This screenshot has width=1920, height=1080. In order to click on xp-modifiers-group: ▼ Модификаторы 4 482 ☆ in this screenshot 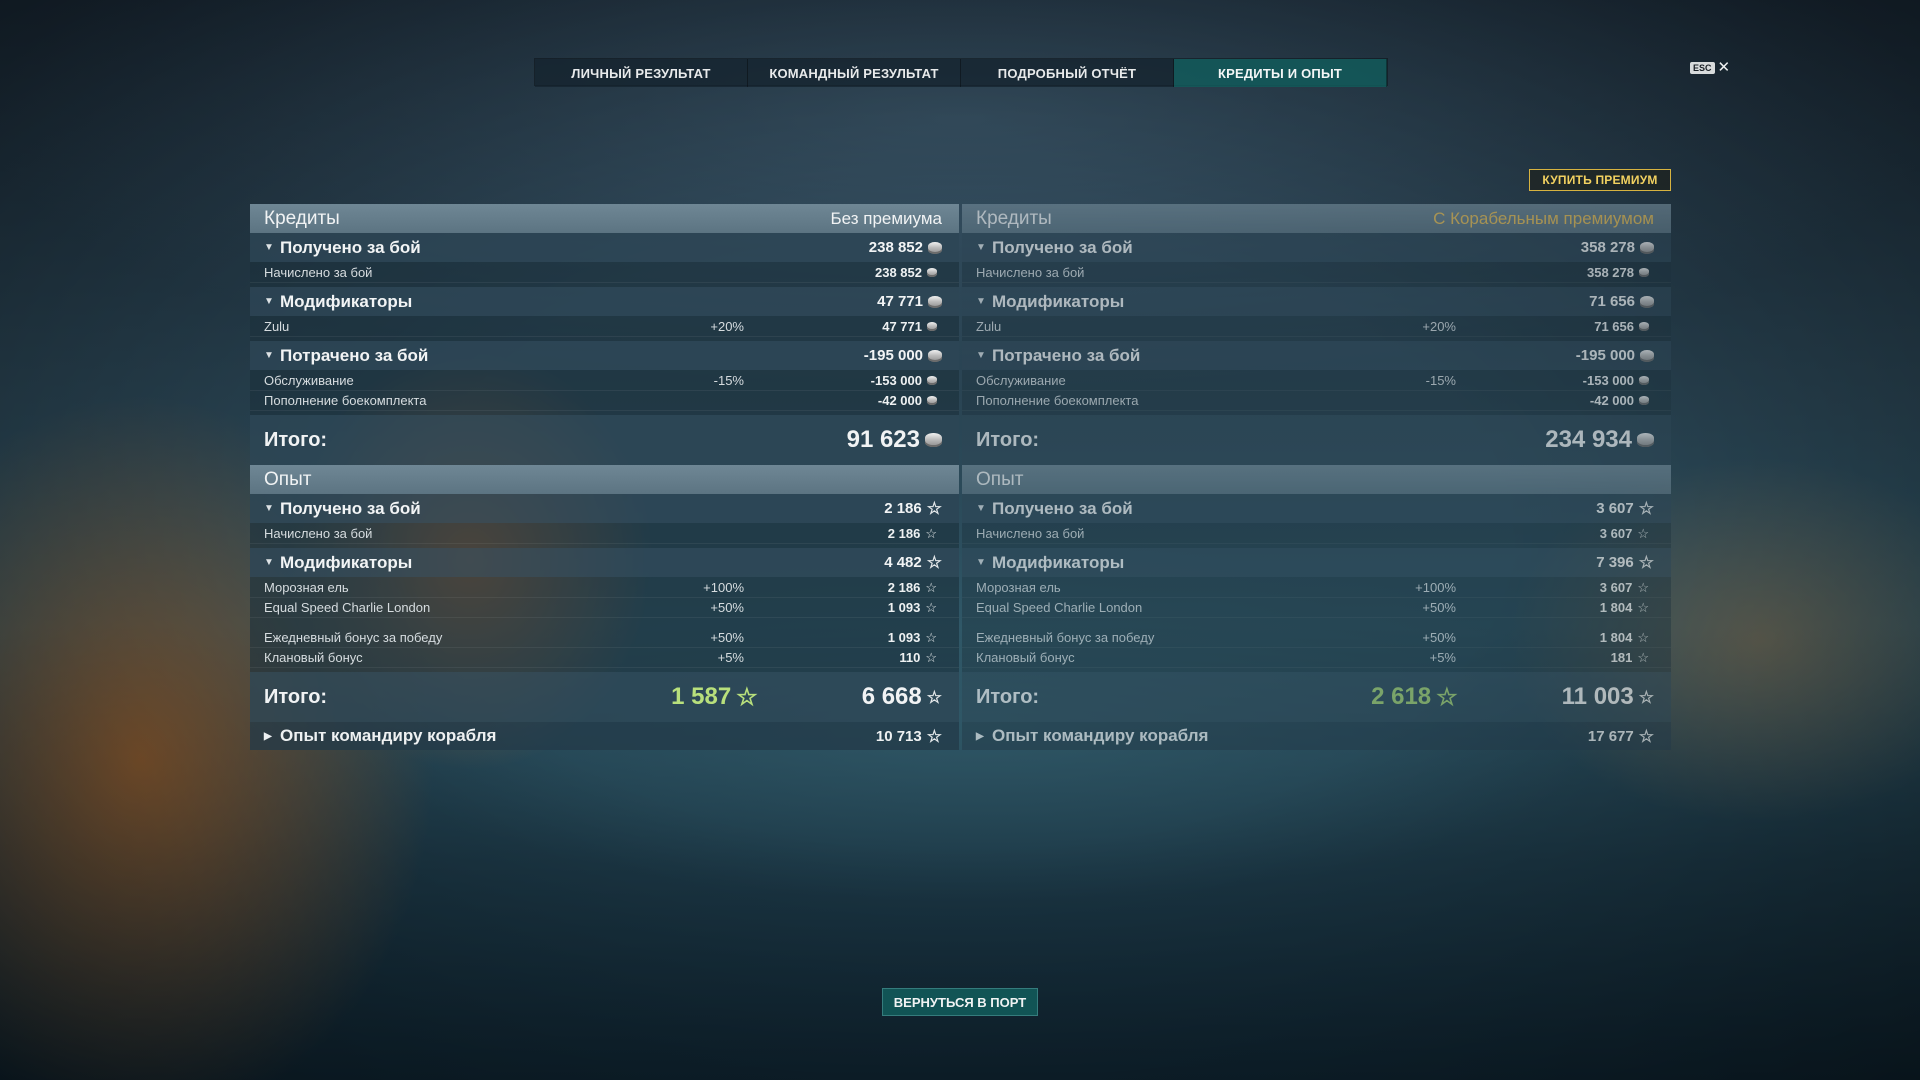, I will do `click(604, 562)`.